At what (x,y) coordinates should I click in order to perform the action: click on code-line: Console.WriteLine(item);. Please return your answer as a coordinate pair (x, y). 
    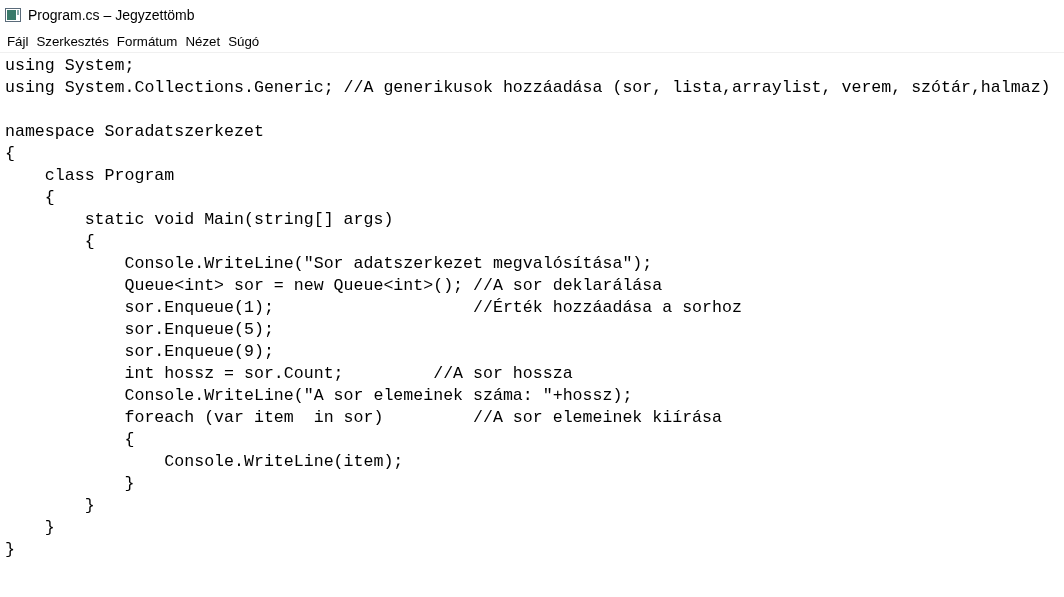
    Looking at the image, I should click on (283, 462).